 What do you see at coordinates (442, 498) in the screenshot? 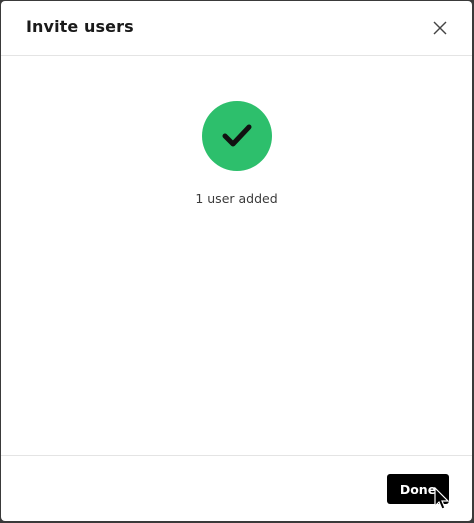
I see `mouse-pointer-icon` at bounding box center [442, 498].